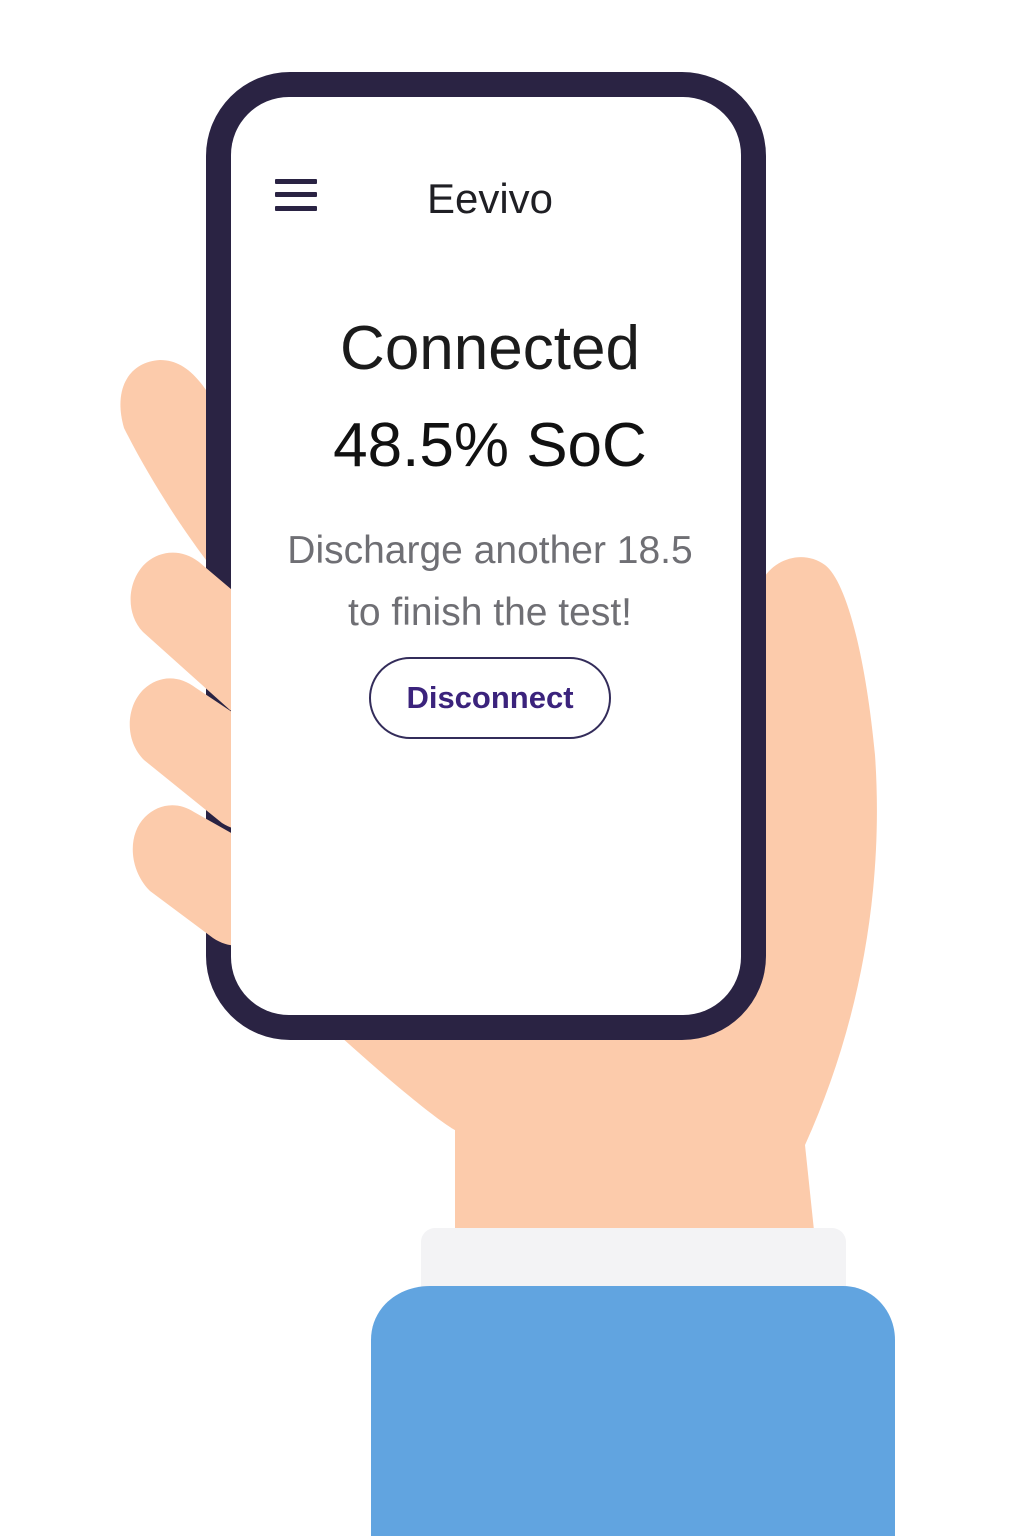  Describe the element at coordinates (163, 460) in the screenshot. I see `thumb-shape` at that location.